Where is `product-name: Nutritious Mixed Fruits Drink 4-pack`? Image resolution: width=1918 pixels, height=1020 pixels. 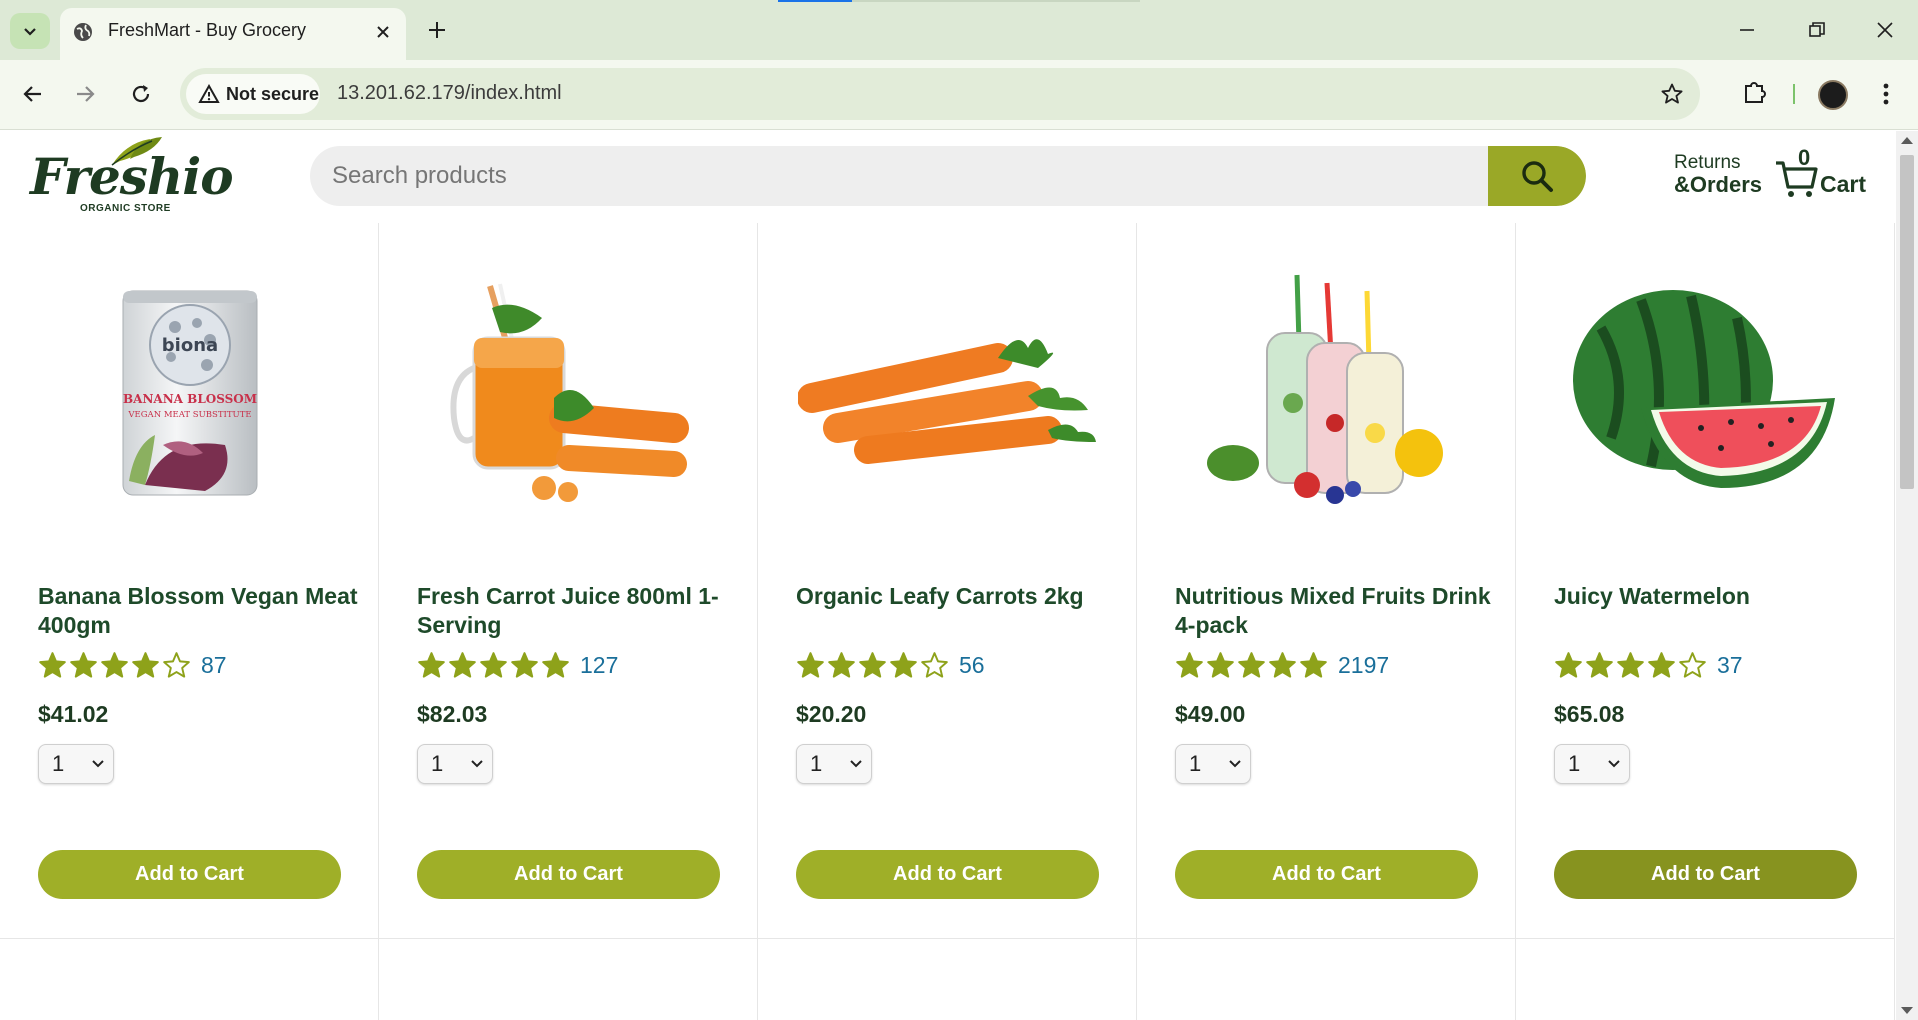 product-name: Nutritious Mixed Fruits Drink 4-pack is located at coordinates (1335, 611).